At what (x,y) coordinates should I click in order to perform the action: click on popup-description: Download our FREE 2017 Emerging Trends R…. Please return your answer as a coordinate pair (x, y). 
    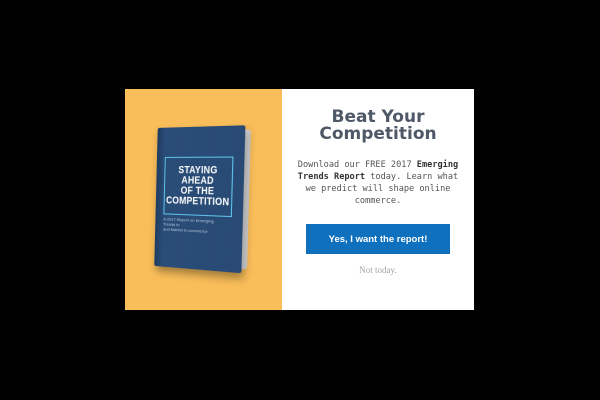
    Looking at the image, I should click on (378, 183).